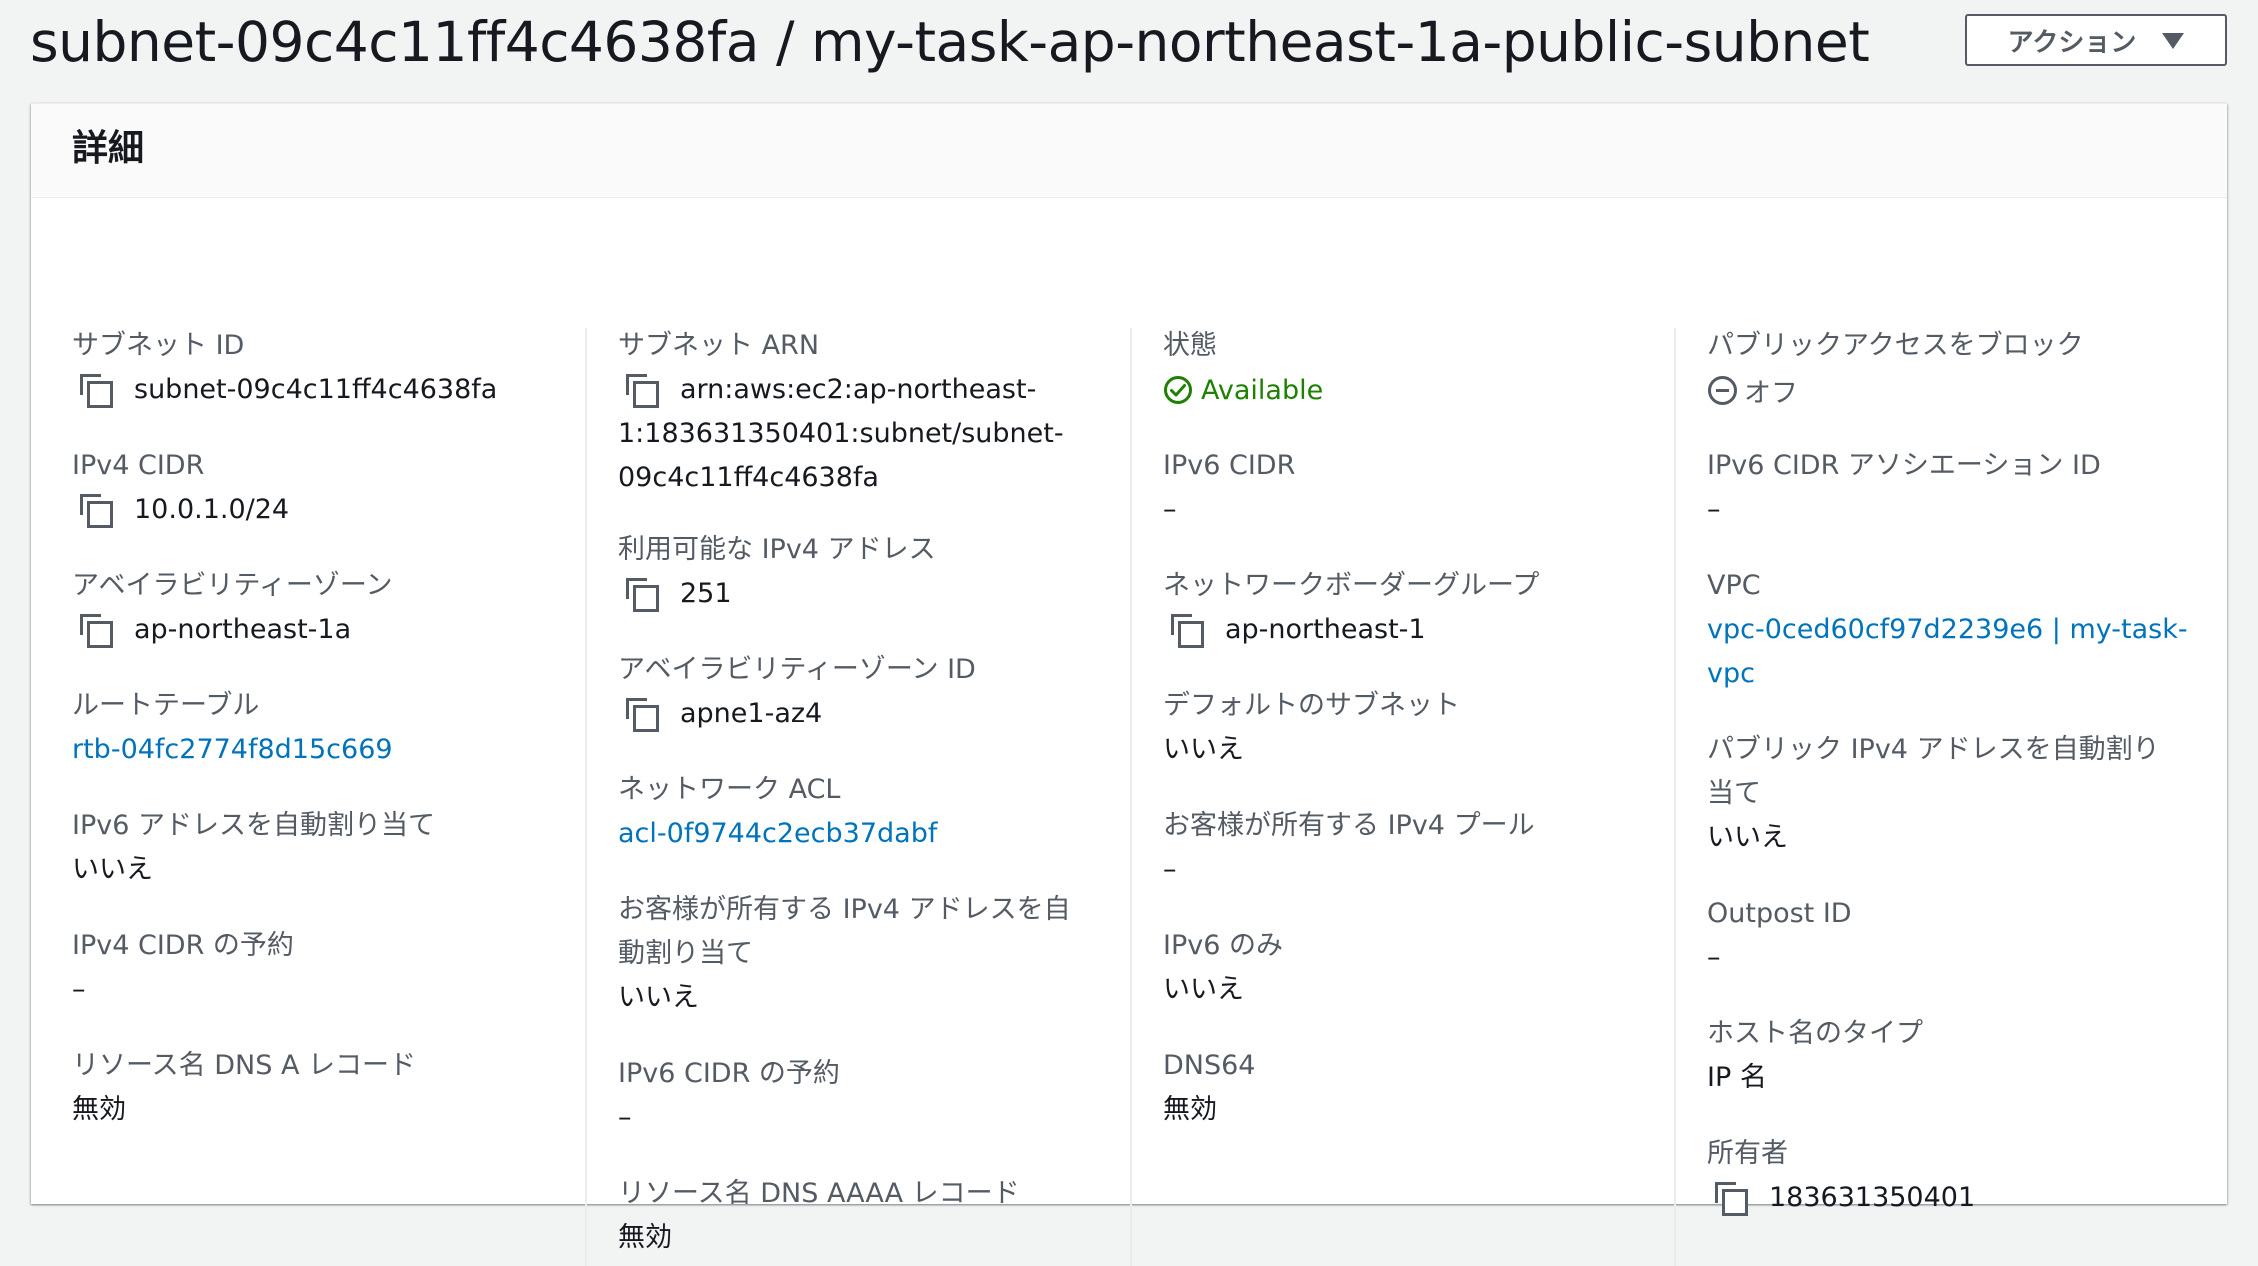 Image resolution: width=2258 pixels, height=1266 pixels. I want to click on field-dns-aaaa-record: リソース名 DNS AAAA レコード 無効, so click(868, 1216).